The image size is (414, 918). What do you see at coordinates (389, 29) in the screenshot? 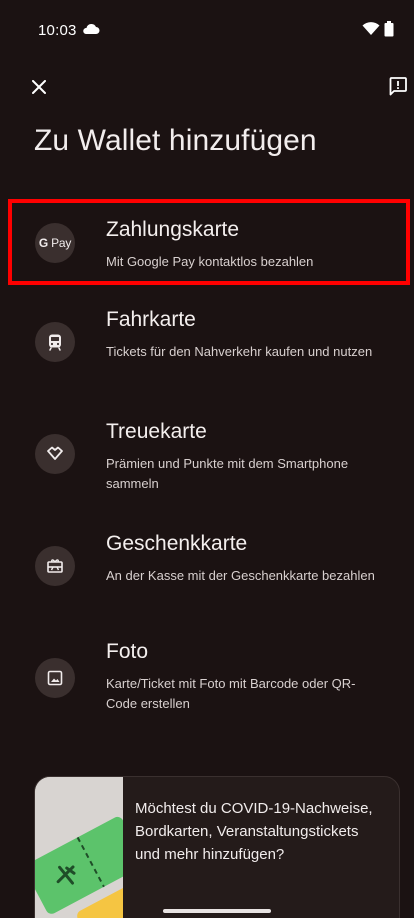
I see `battery-icon` at bounding box center [389, 29].